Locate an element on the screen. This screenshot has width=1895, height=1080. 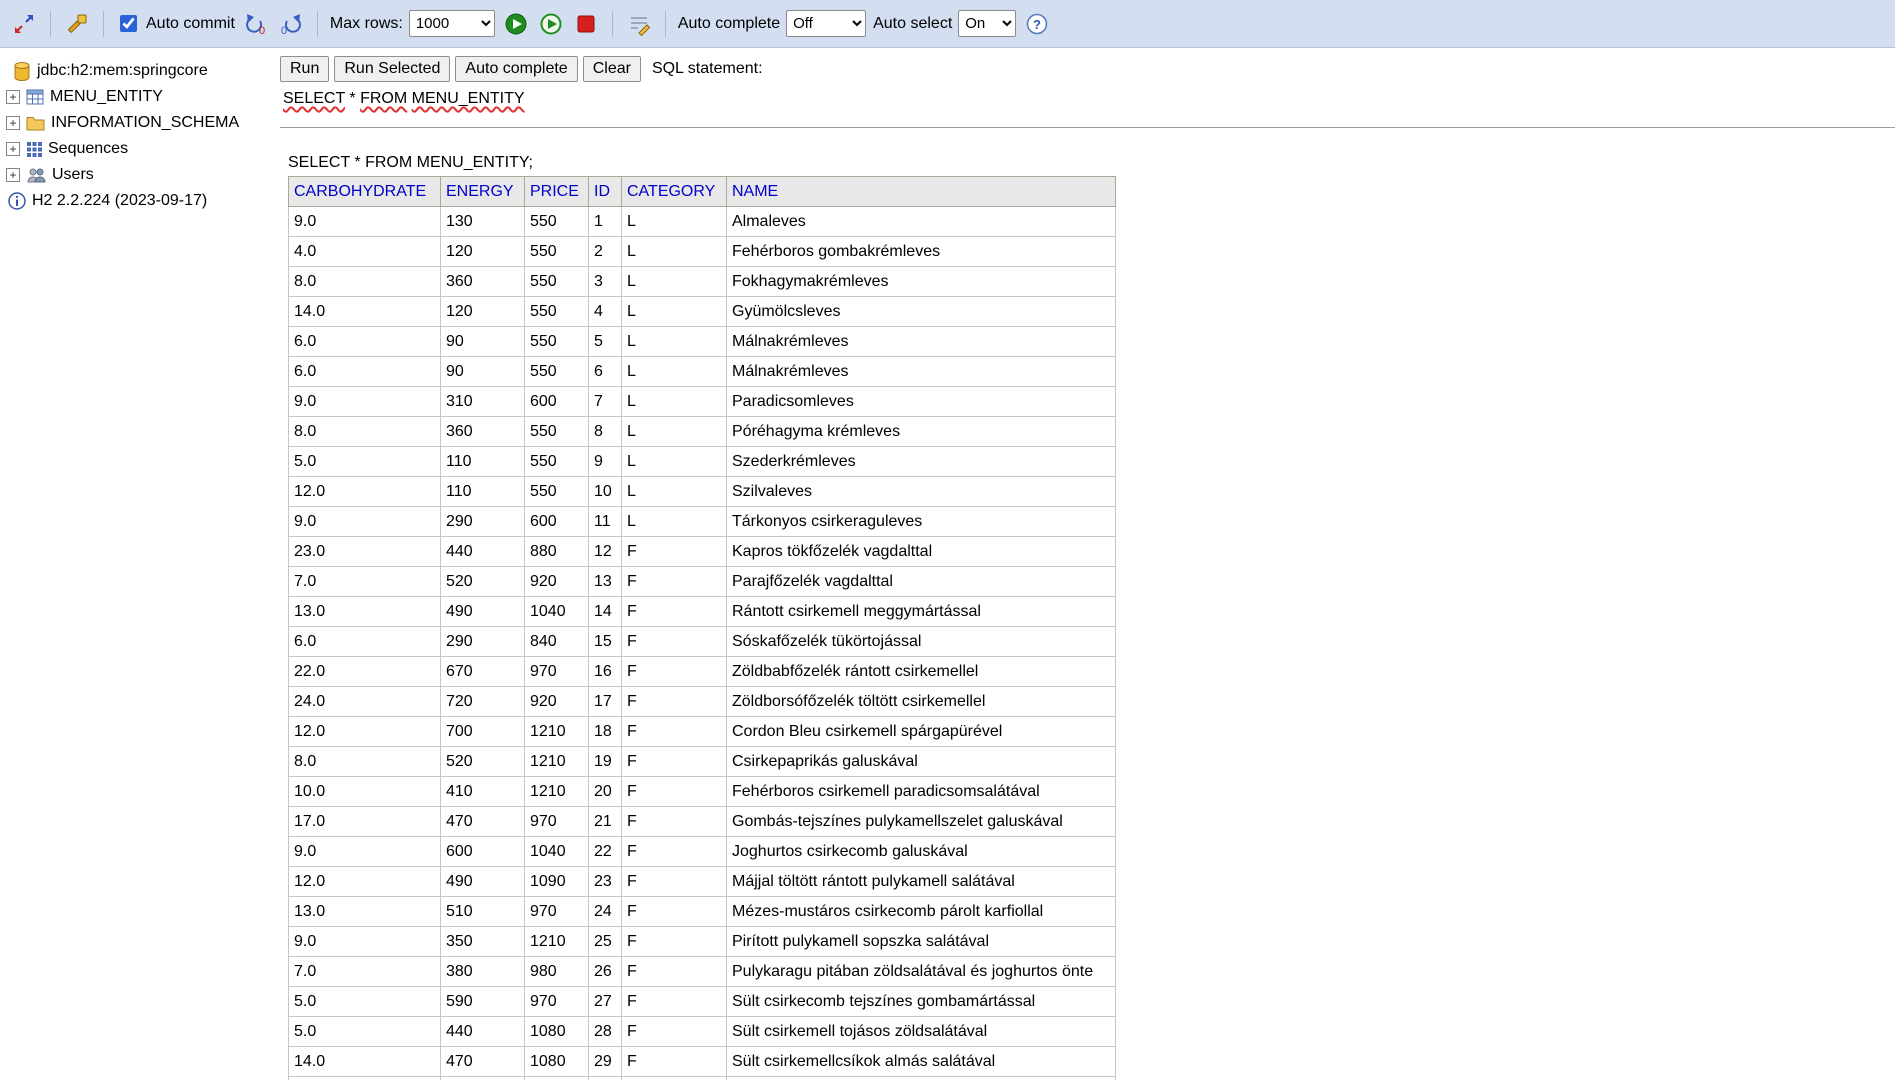
edit-icon is located at coordinates (639, 24).